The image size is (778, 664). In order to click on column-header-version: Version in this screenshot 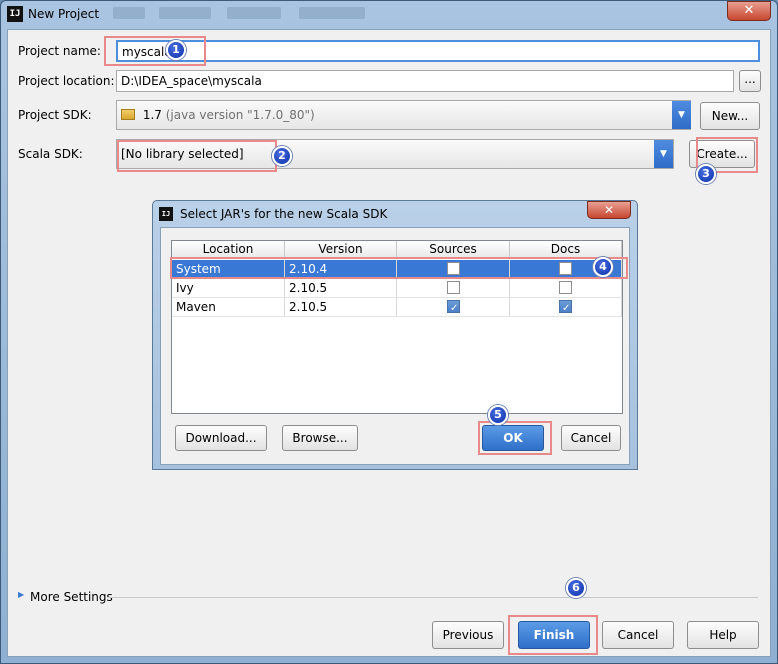, I will do `click(341, 250)`.